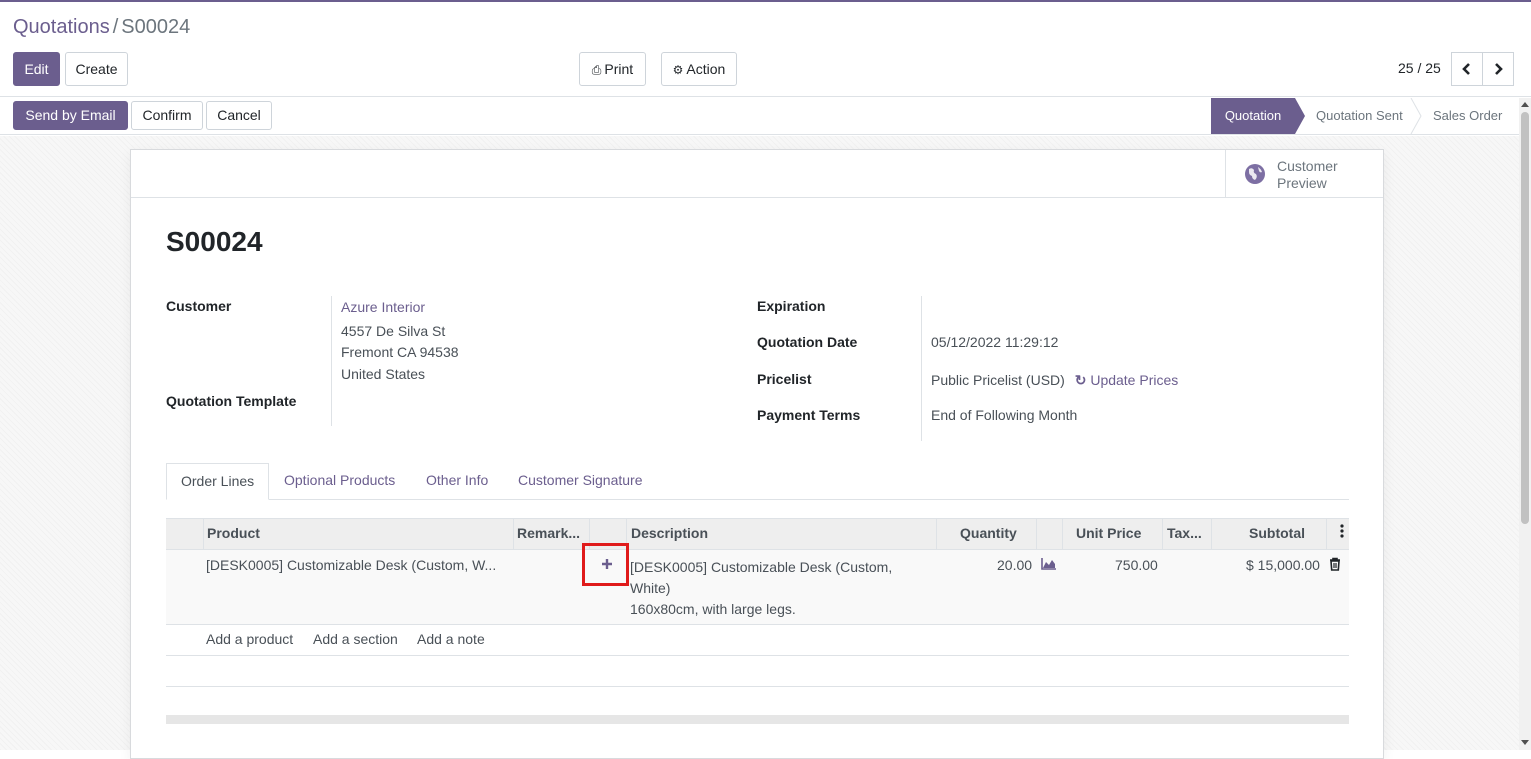 This screenshot has width=1531, height=759. Describe the element at coordinates (706, 69) in the screenshot. I see `action-label: Action` at that location.